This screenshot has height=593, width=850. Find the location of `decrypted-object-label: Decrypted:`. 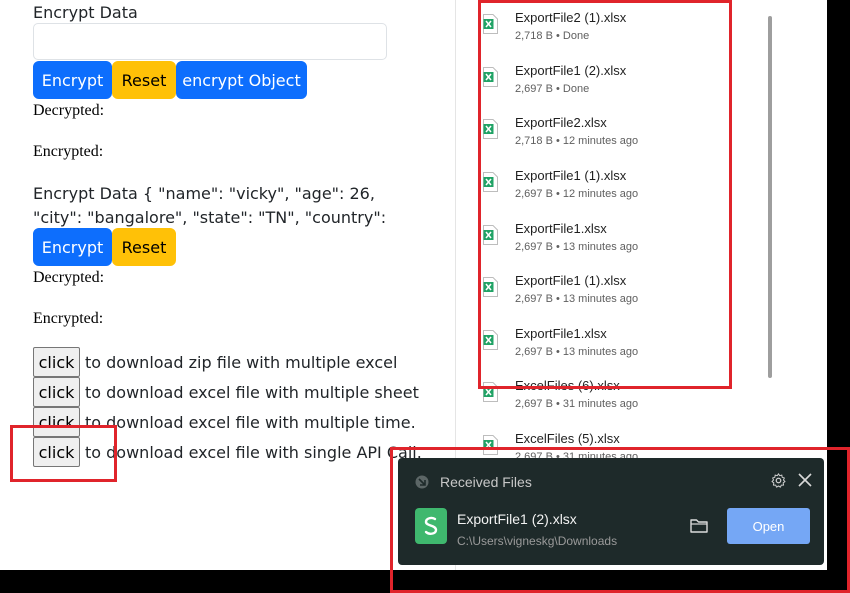

decrypted-object-label: Decrypted: is located at coordinates (69, 277).